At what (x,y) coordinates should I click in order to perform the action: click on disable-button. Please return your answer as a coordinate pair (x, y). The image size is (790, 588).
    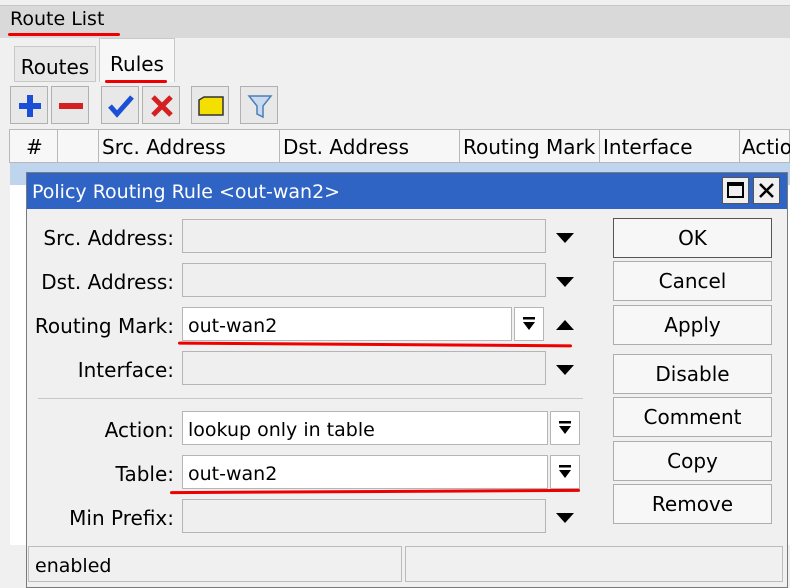
    Looking at the image, I should click on (161, 105).